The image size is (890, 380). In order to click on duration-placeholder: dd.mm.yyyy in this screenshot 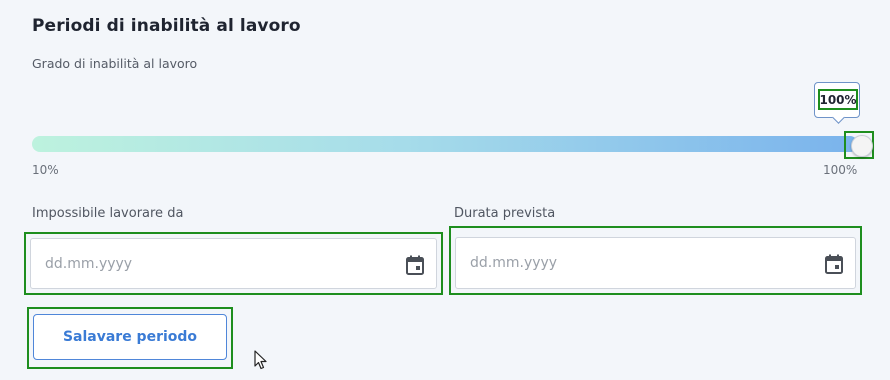, I will do `click(514, 263)`.